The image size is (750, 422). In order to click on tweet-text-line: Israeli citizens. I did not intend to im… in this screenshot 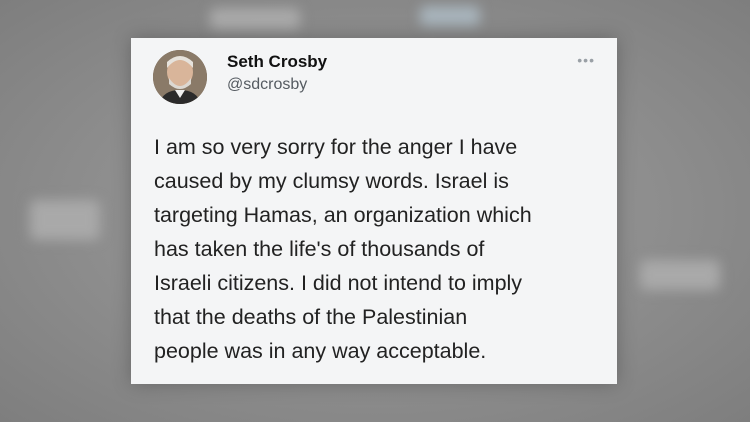, I will do `click(338, 283)`.